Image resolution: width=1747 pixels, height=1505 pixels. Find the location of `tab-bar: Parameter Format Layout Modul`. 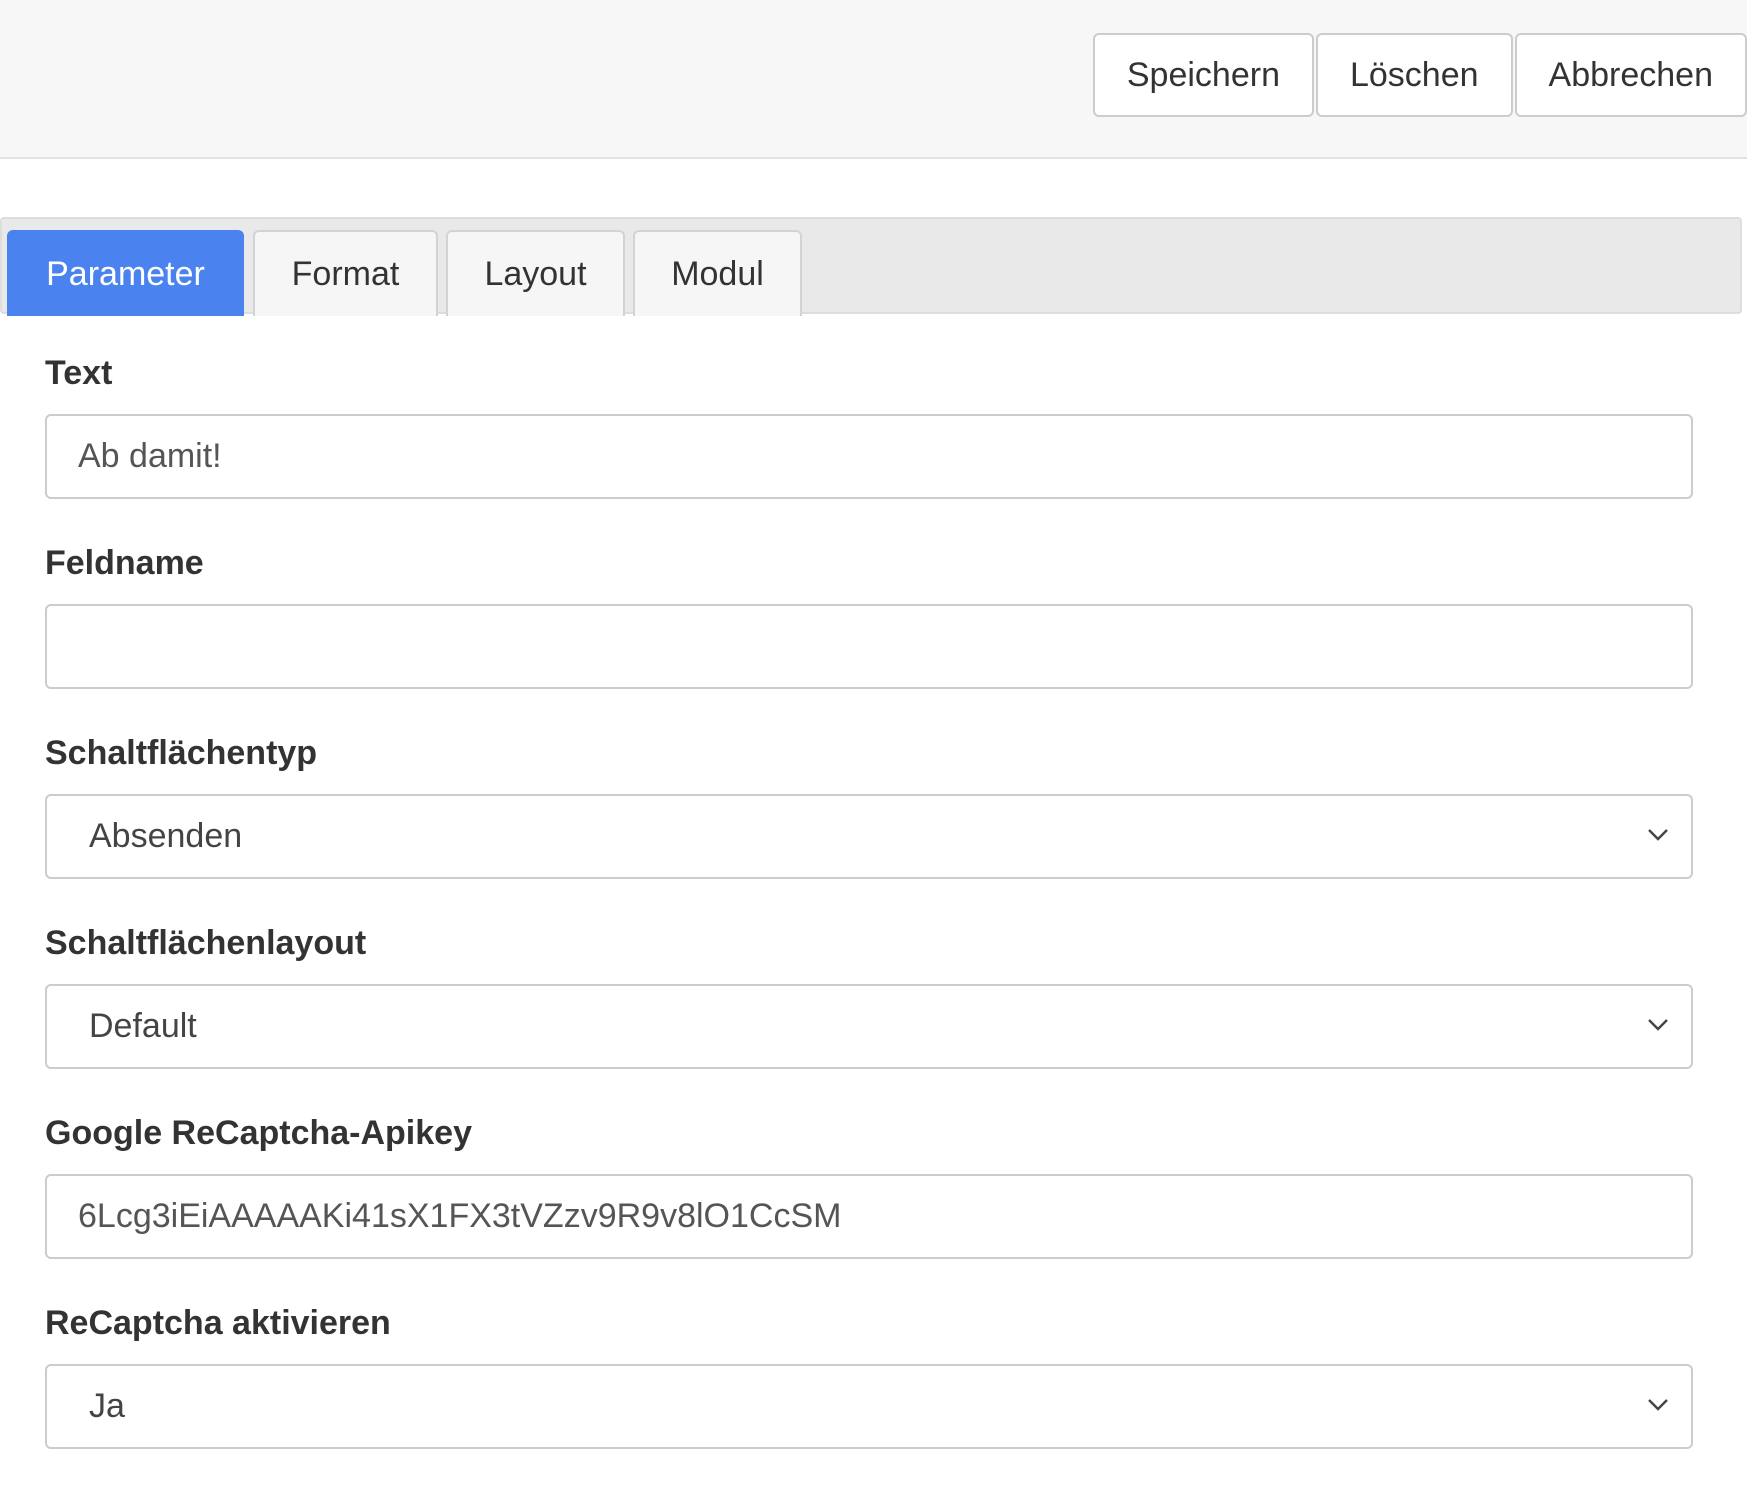

tab-bar: Parameter Format Layout Modul is located at coordinates (871, 266).